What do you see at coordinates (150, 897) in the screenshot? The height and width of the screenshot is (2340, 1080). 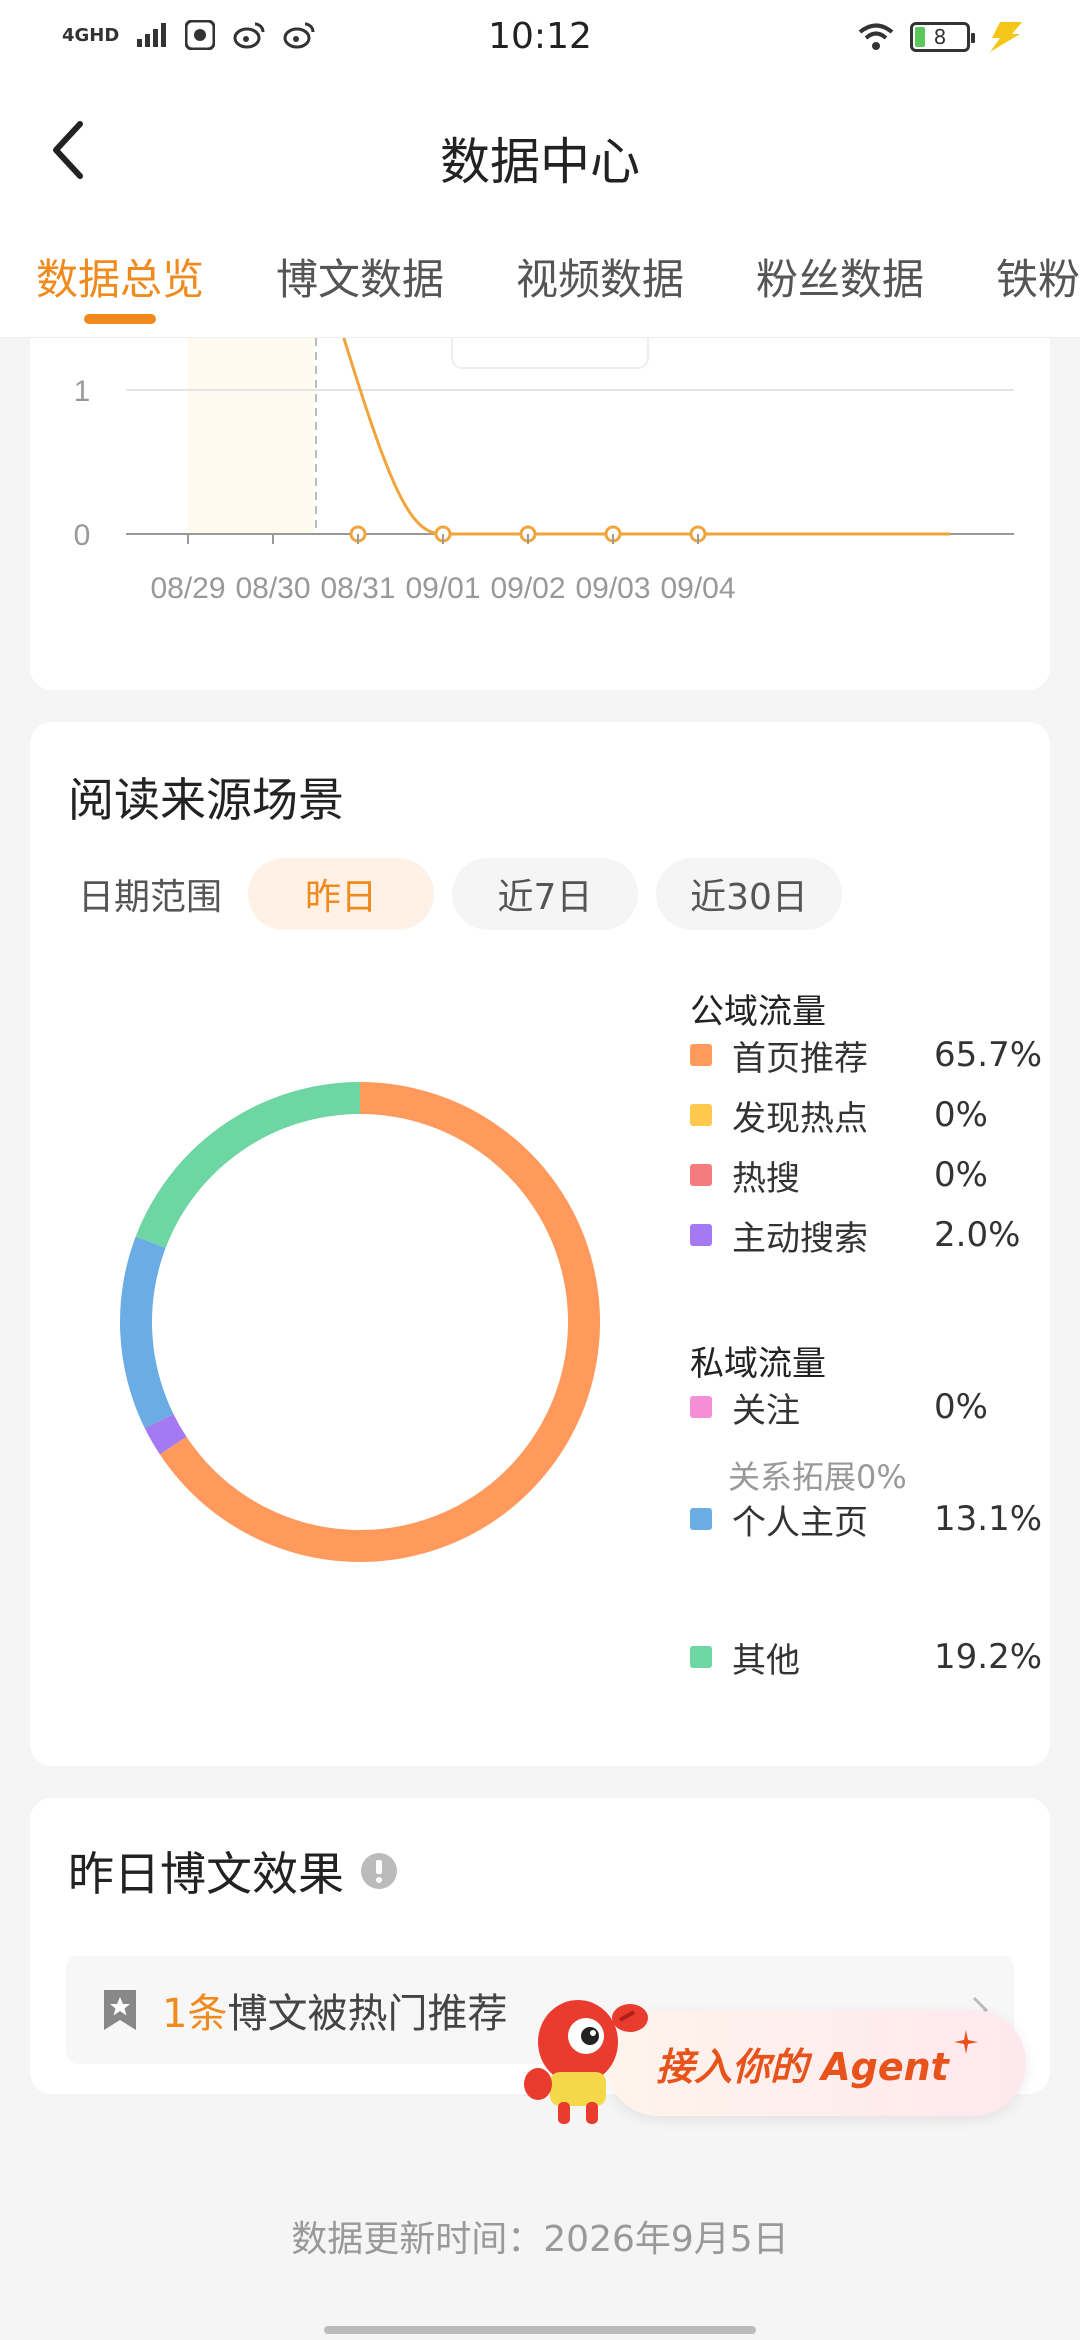 I see `date-range-label: 日期范围` at bounding box center [150, 897].